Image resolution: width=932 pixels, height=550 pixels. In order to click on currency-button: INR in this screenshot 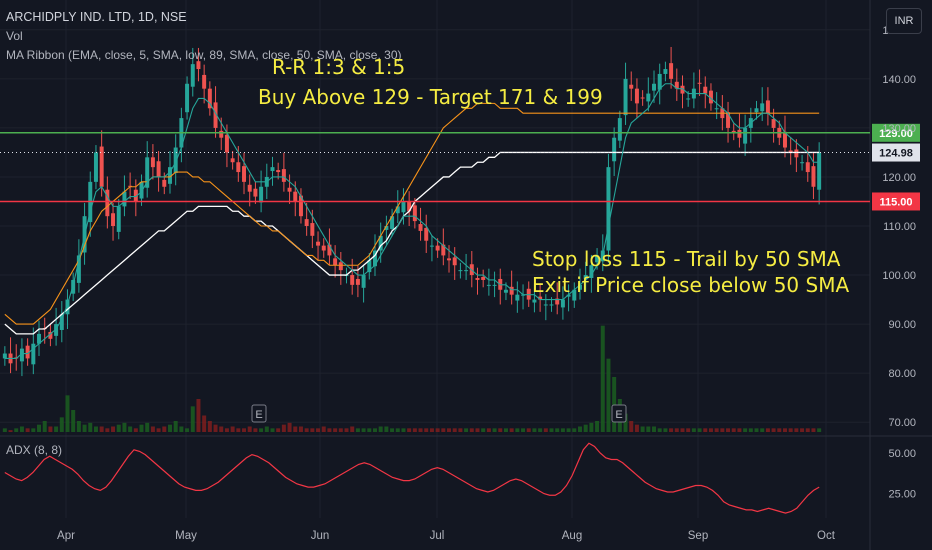, I will do `click(904, 21)`.